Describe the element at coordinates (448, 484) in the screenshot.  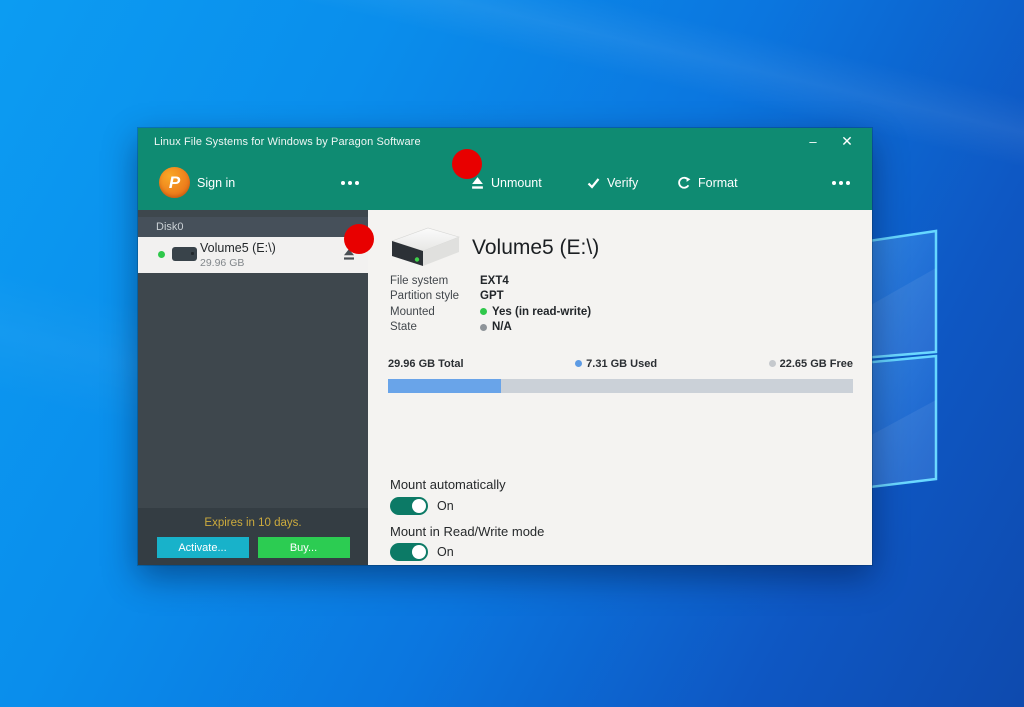
I see `mount-automatically-label: Mount automatically` at that location.